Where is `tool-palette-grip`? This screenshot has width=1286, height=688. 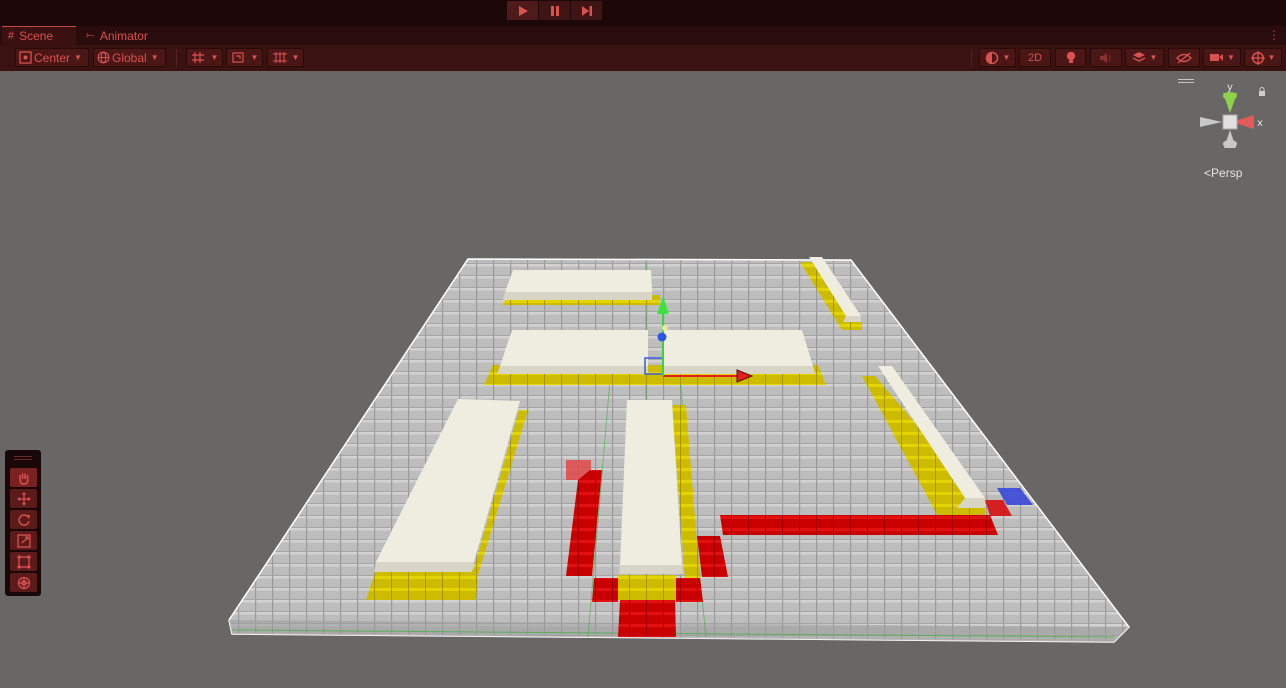
tool-palette-grip is located at coordinates (23, 456).